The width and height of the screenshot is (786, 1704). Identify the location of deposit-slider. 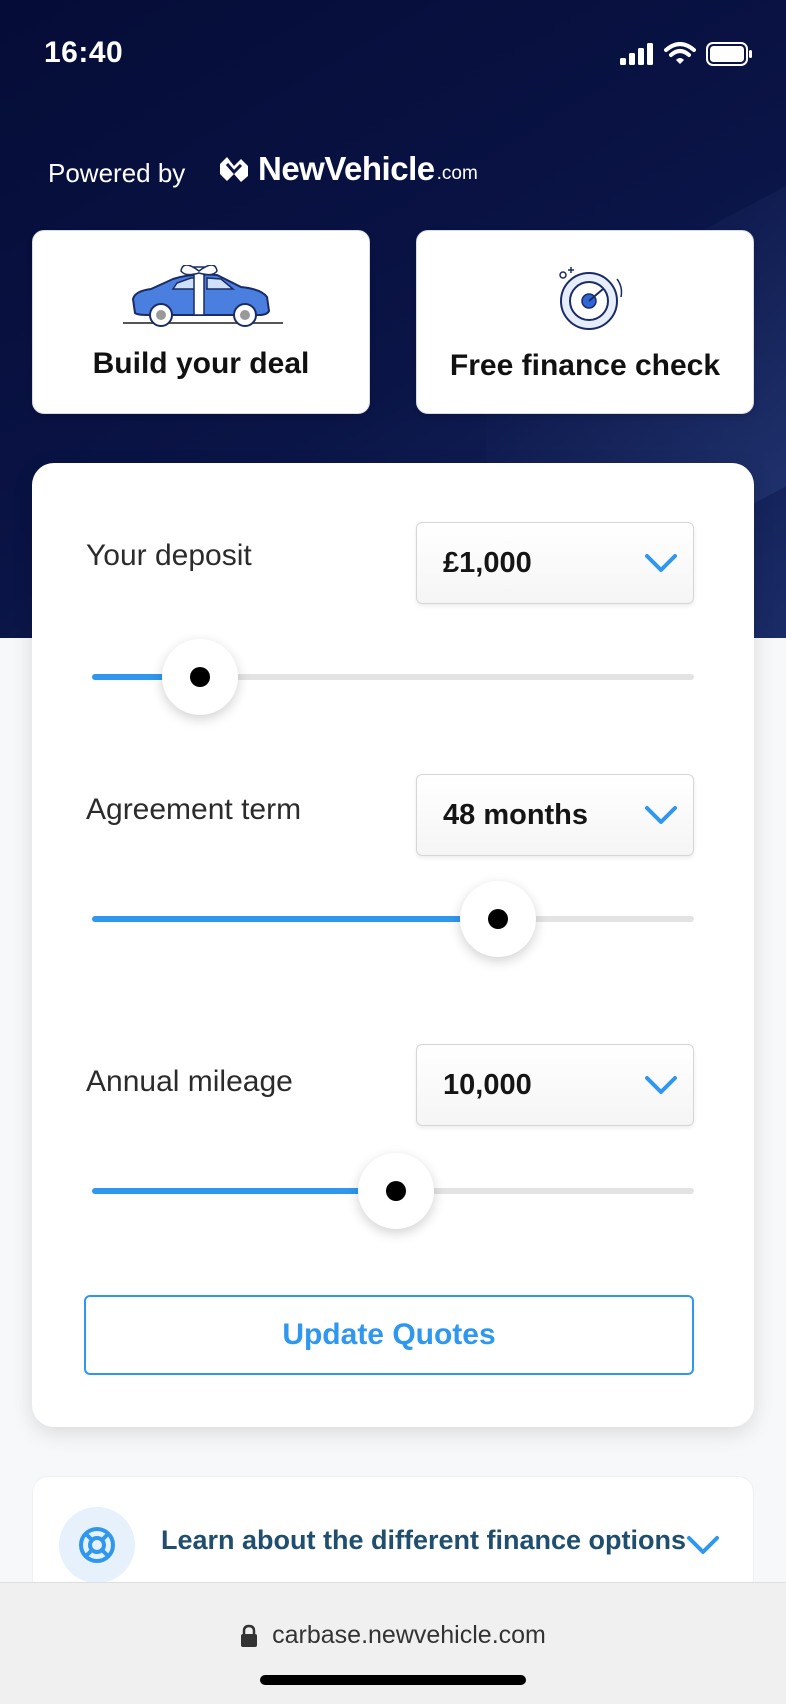
(393, 677).